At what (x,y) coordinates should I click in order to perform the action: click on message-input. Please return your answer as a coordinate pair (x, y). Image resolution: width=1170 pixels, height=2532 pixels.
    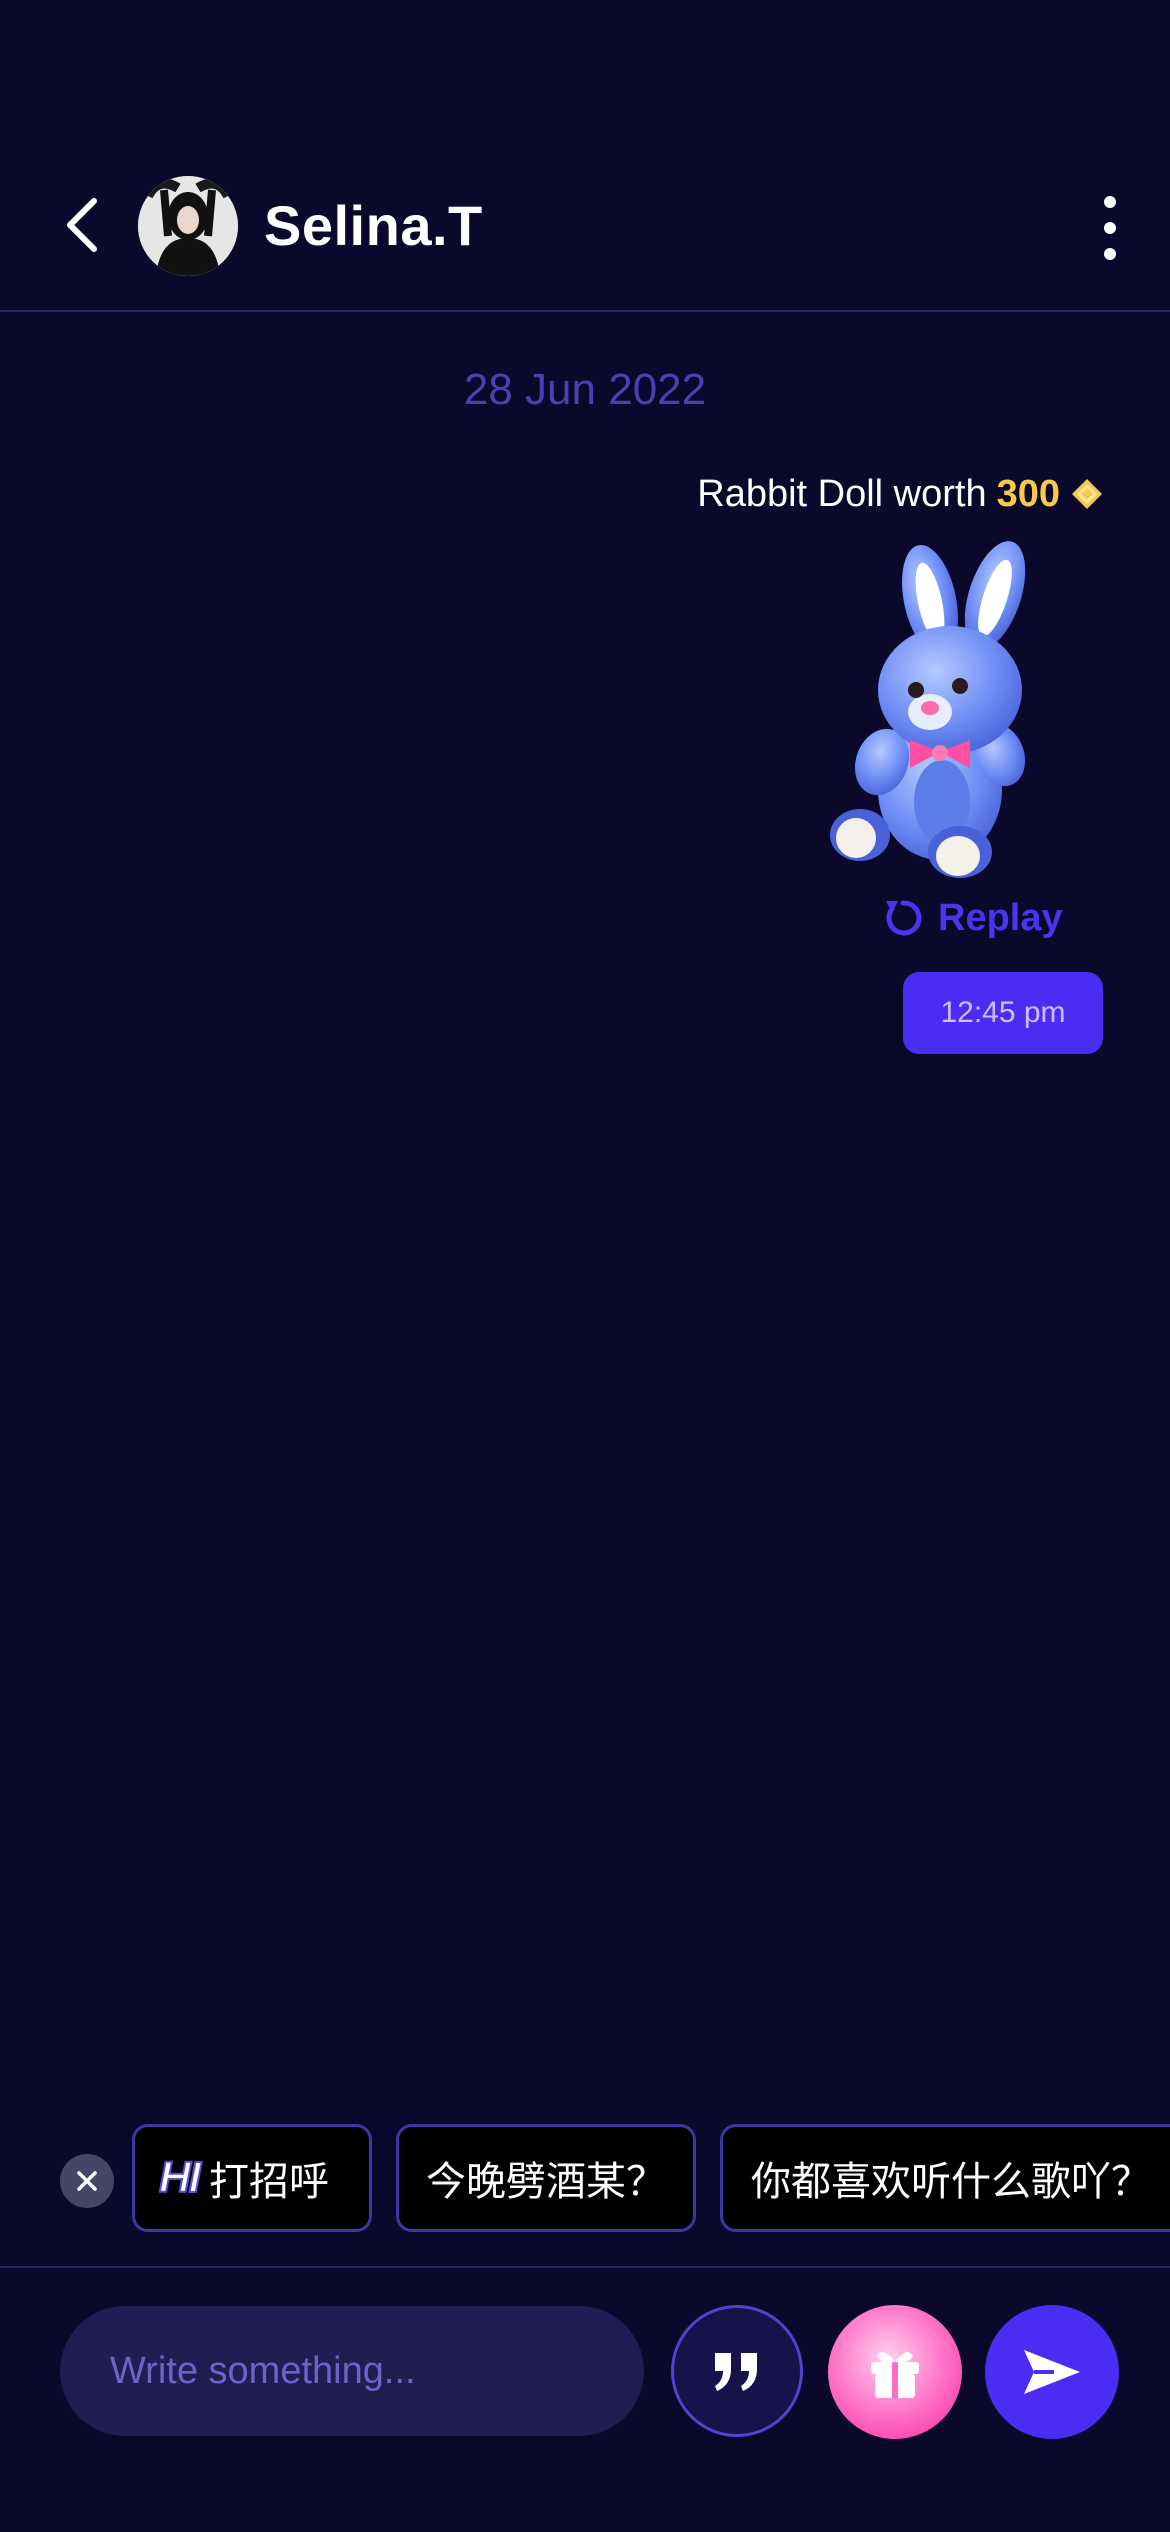
    Looking at the image, I should click on (352, 2371).